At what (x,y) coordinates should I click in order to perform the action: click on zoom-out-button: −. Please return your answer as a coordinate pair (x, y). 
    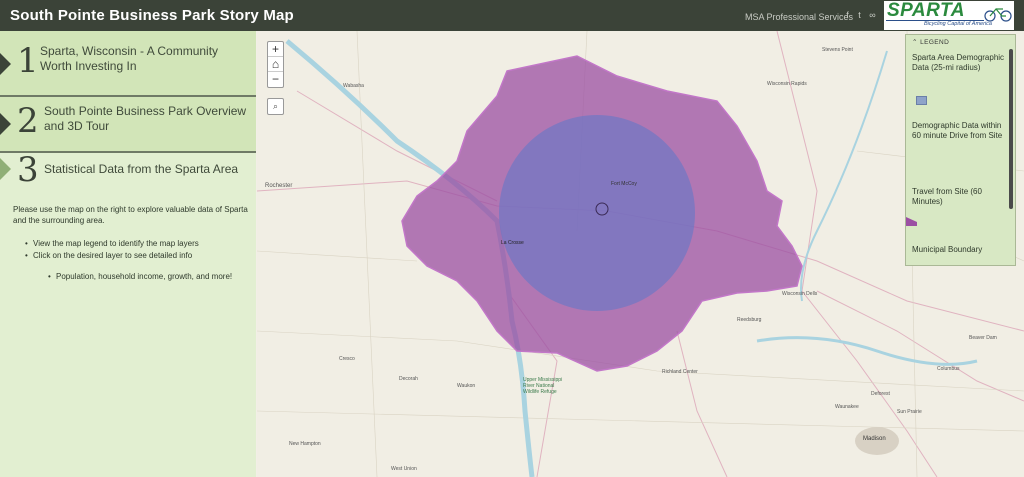
    Looking at the image, I should click on (275, 79).